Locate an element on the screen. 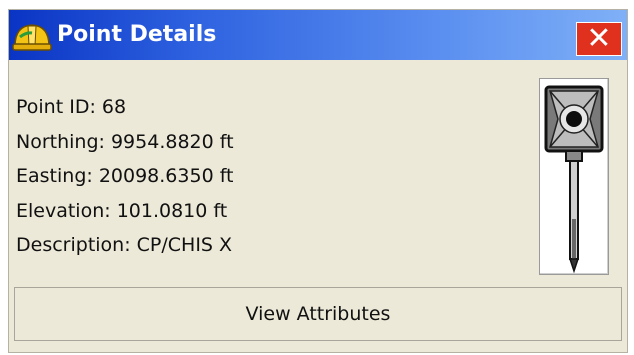 The height and width of the screenshot is (355, 634). instrument-image is located at coordinates (574, 176).